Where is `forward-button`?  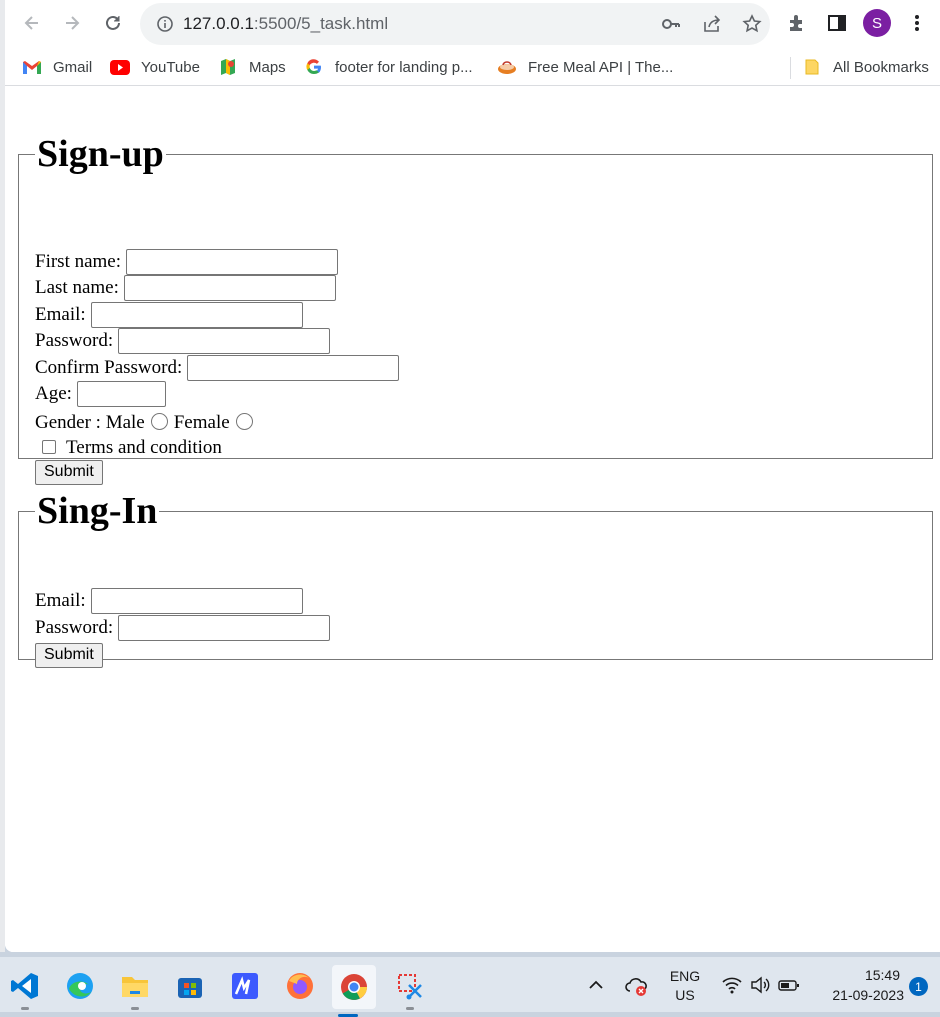
forward-button is located at coordinates (72, 23).